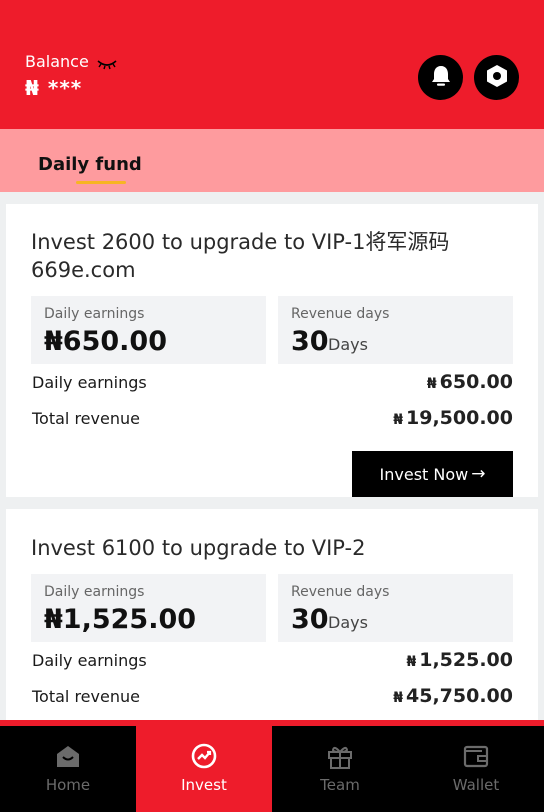 This screenshot has height=812, width=544. Describe the element at coordinates (120, 619) in the screenshot. I see `daily-earnings-box-value: ₦1,525.00` at that location.